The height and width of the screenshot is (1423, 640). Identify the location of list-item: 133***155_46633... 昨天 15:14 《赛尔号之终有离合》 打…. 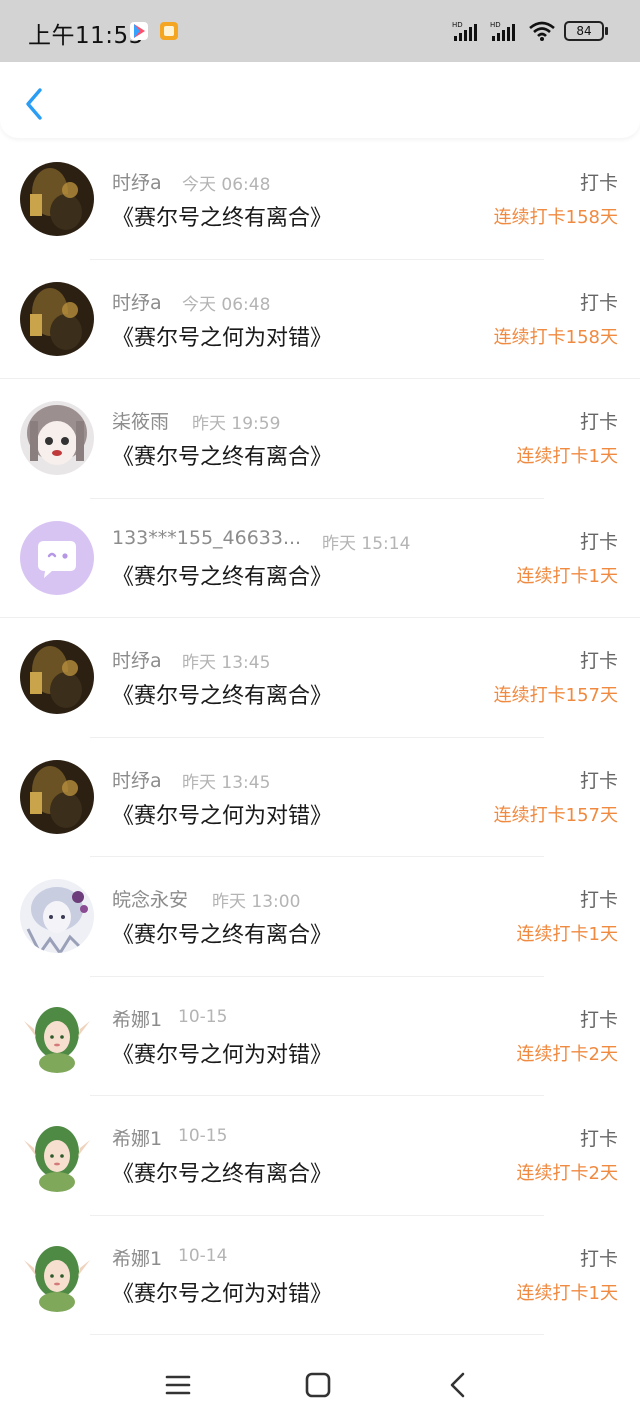
(320, 558).